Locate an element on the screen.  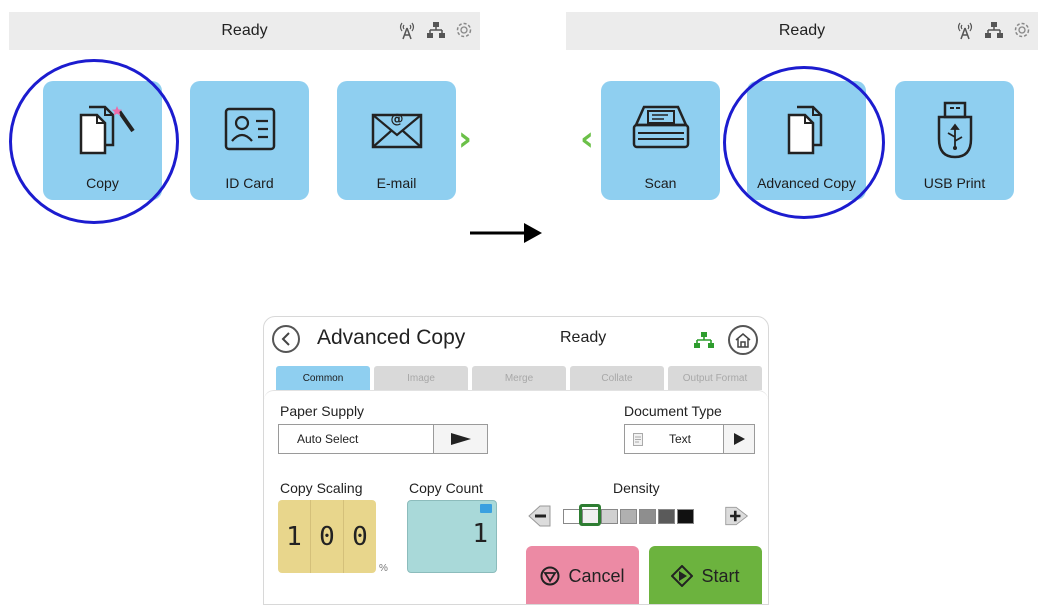
tab-collate: Collate is located at coordinates (617, 378).